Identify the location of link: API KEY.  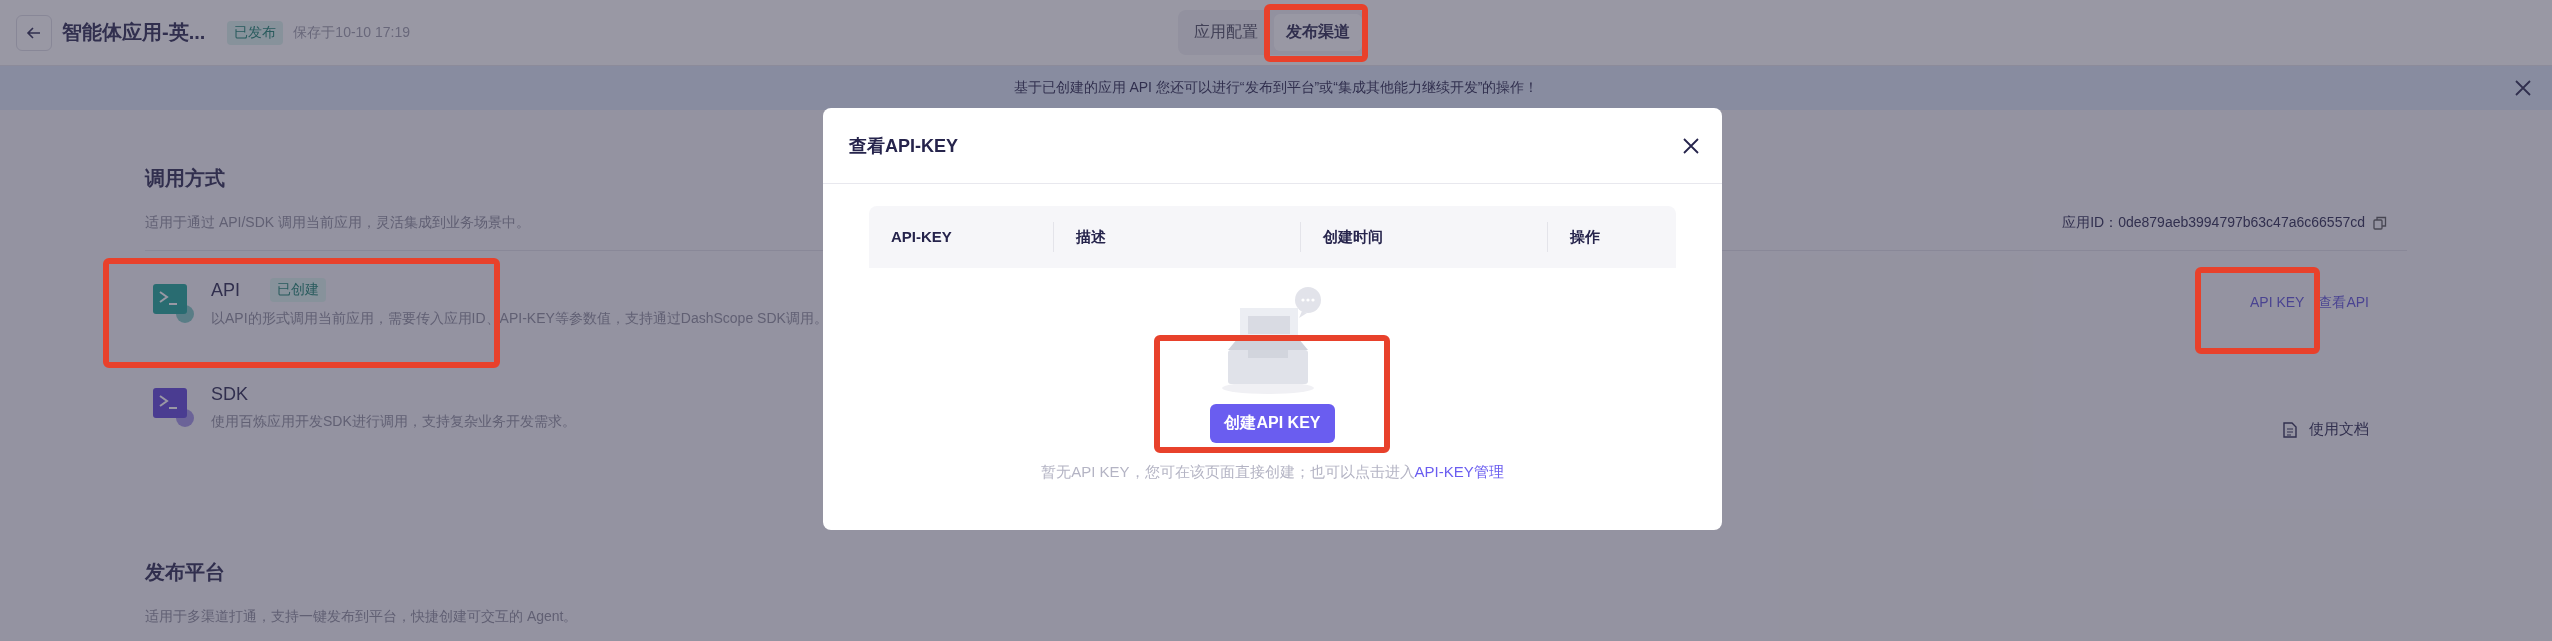
(2277, 303).